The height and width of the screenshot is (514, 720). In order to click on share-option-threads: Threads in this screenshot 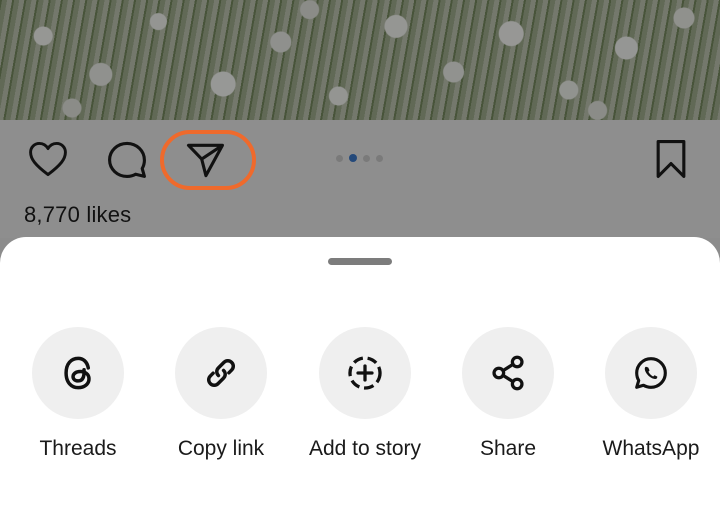, I will do `click(78, 394)`.